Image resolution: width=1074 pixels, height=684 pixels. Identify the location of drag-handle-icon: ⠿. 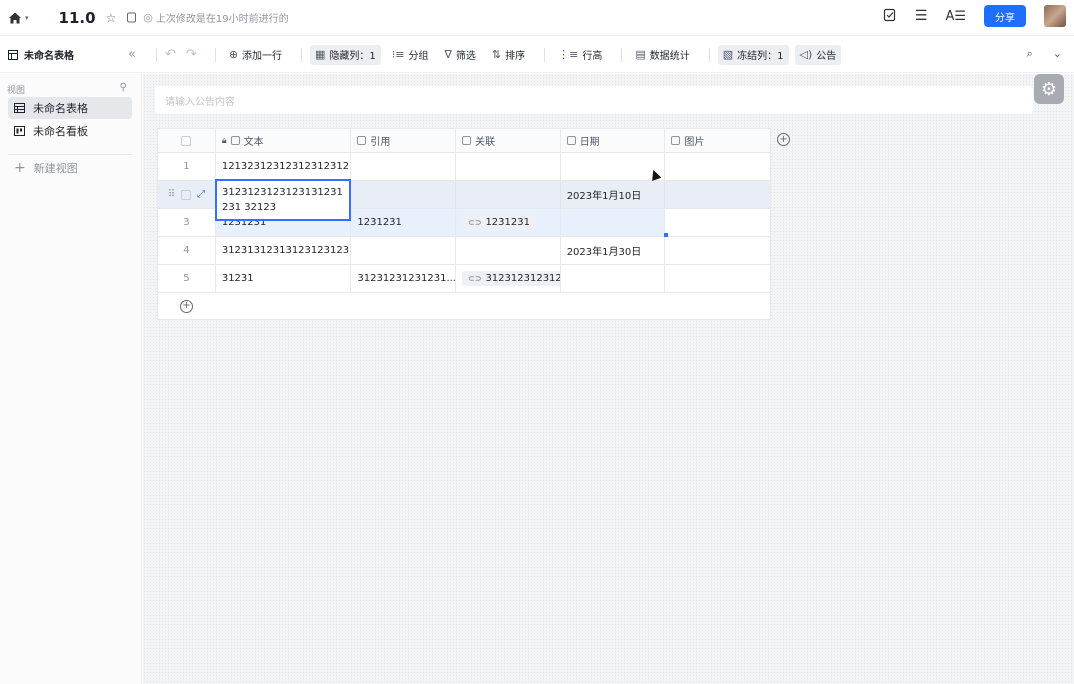
(171, 194).